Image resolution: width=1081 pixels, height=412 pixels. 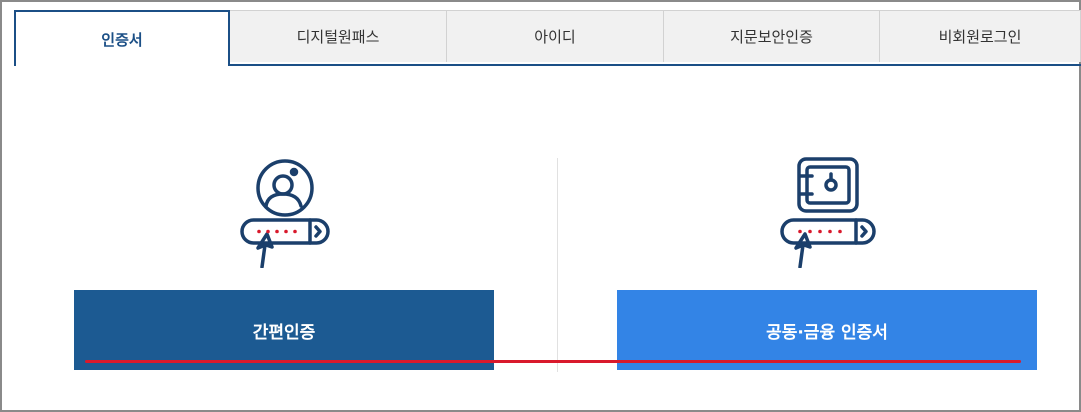 I want to click on user-password-icon, so click(x=285, y=214).